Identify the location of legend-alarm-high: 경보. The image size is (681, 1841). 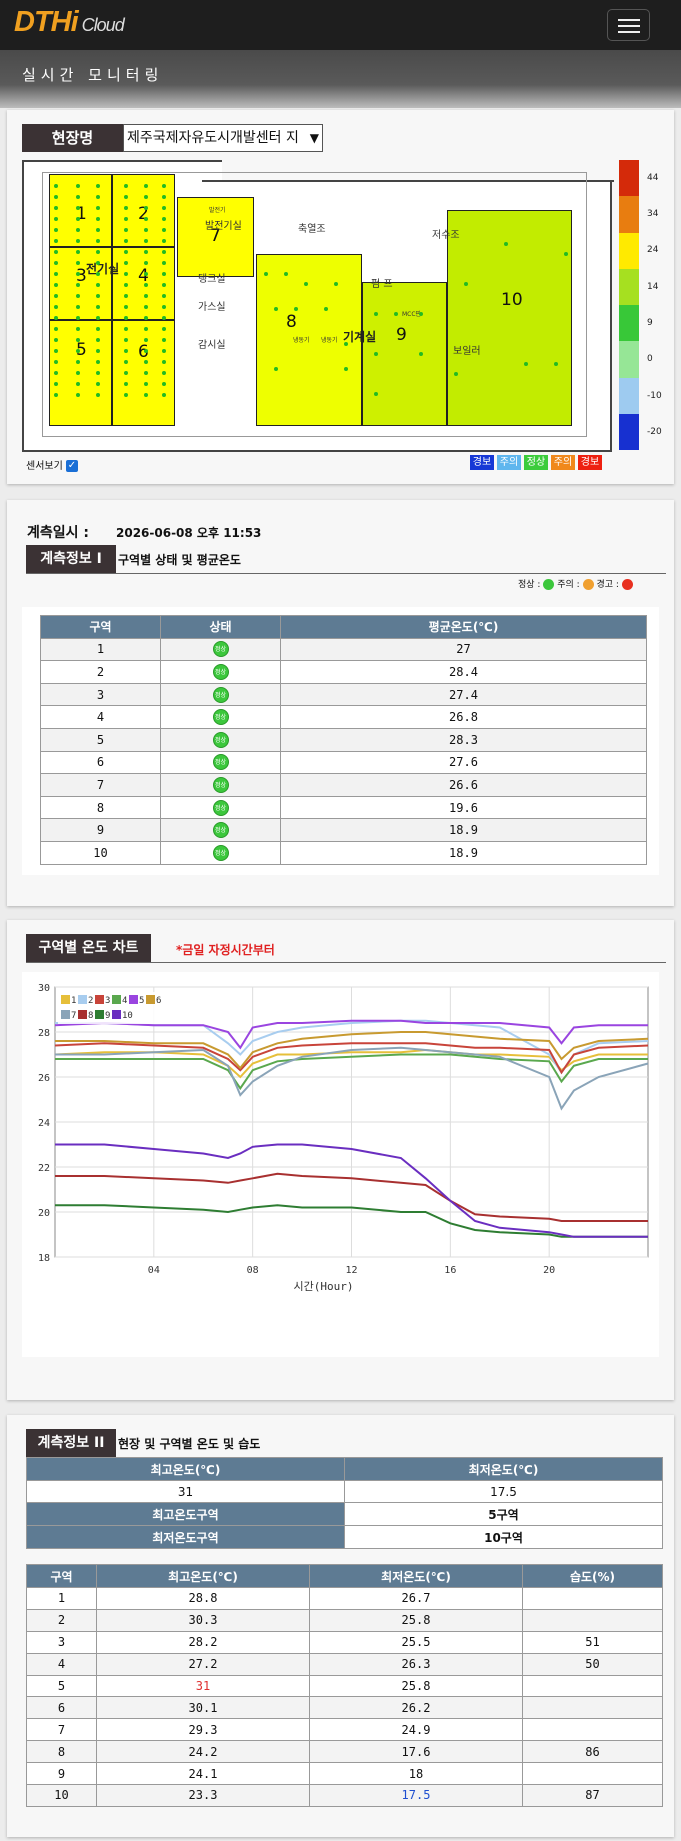
(590, 462).